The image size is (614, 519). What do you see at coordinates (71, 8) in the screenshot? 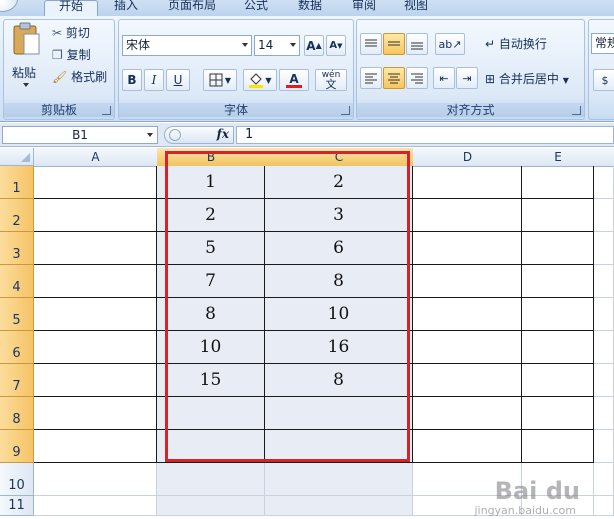
I see `tab-home: 开始` at bounding box center [71, 8].